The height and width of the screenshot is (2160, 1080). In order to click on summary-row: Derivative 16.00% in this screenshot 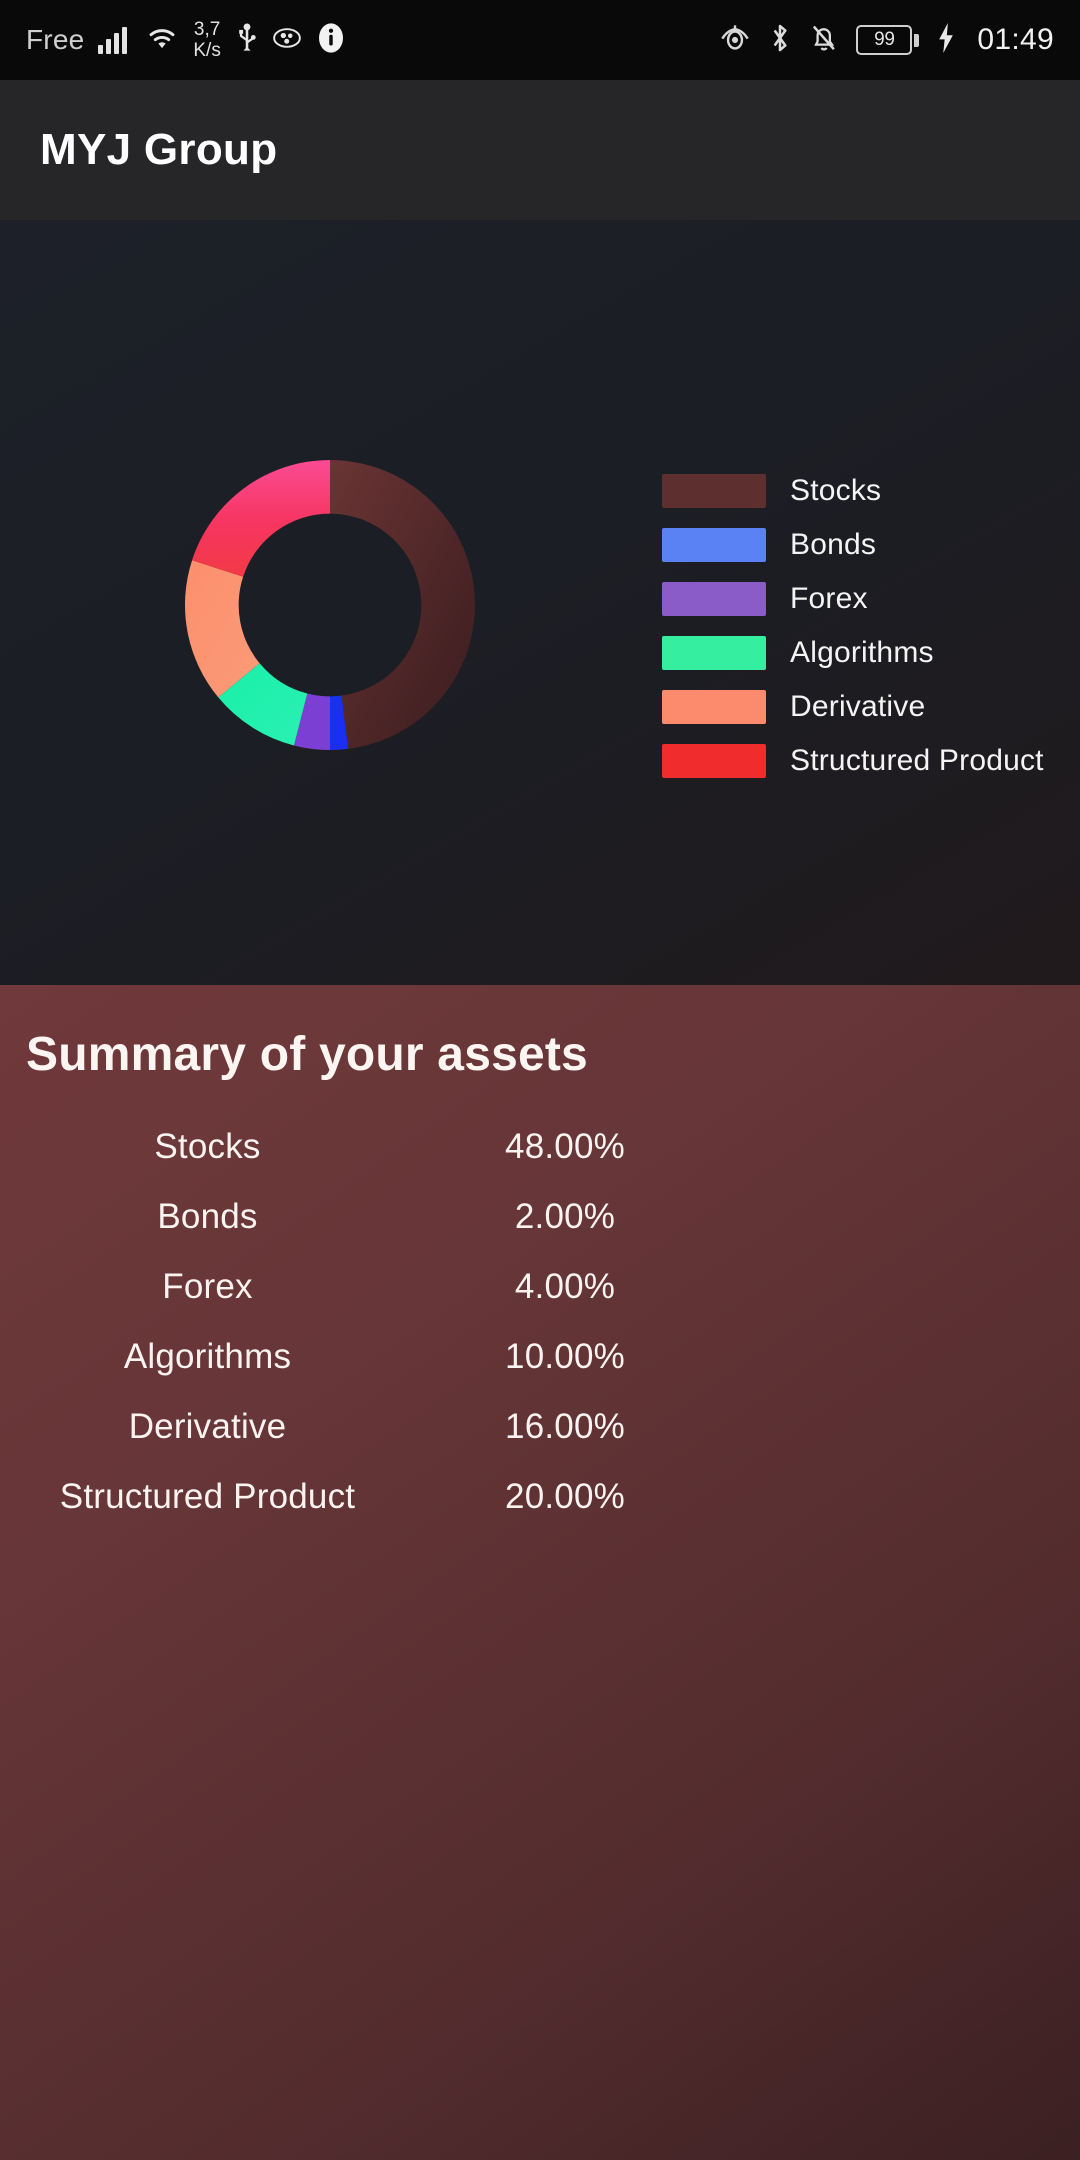, I will do `click(540, 1427)`.